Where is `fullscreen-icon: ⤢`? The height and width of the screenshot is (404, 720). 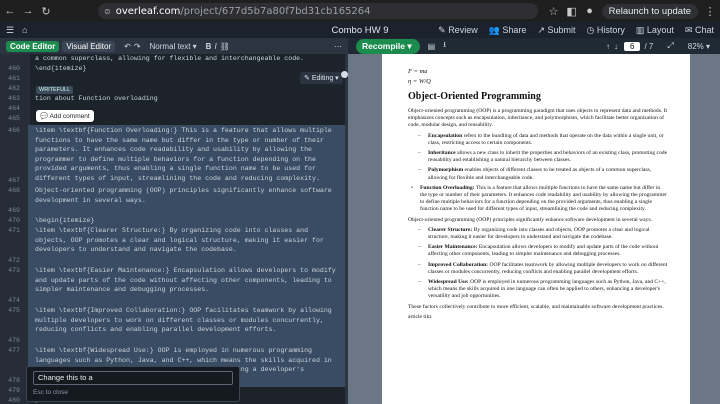
fullscreen-icon: ⤢ is located at coordinates (670, 46).